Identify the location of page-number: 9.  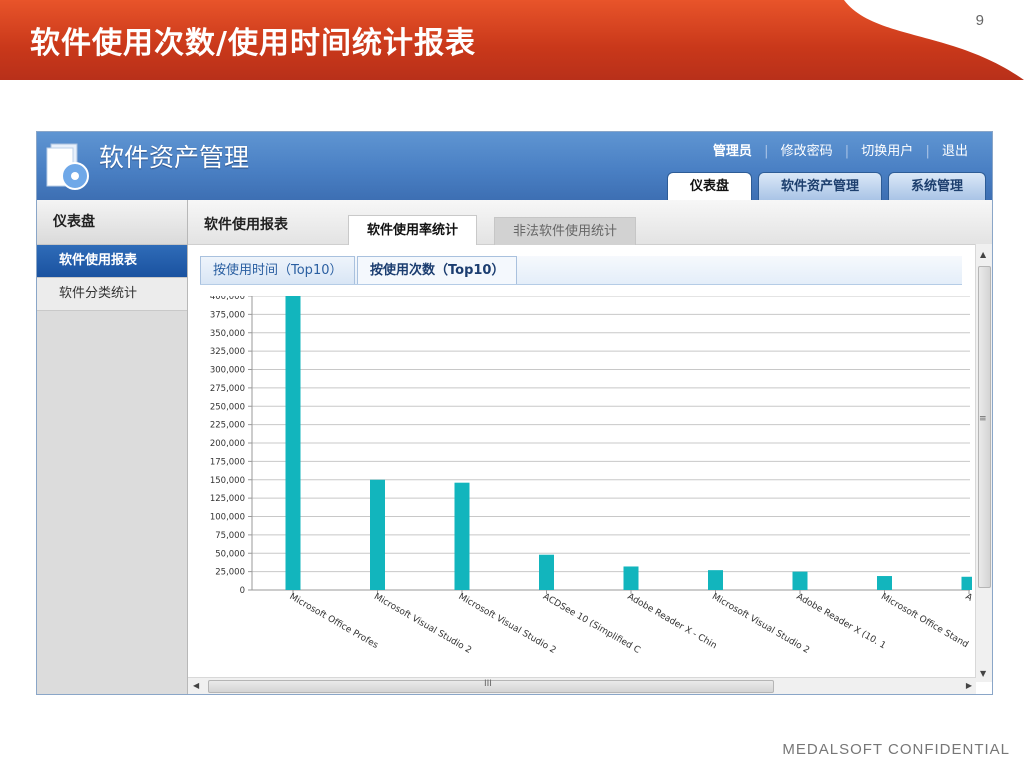
(979, 20).